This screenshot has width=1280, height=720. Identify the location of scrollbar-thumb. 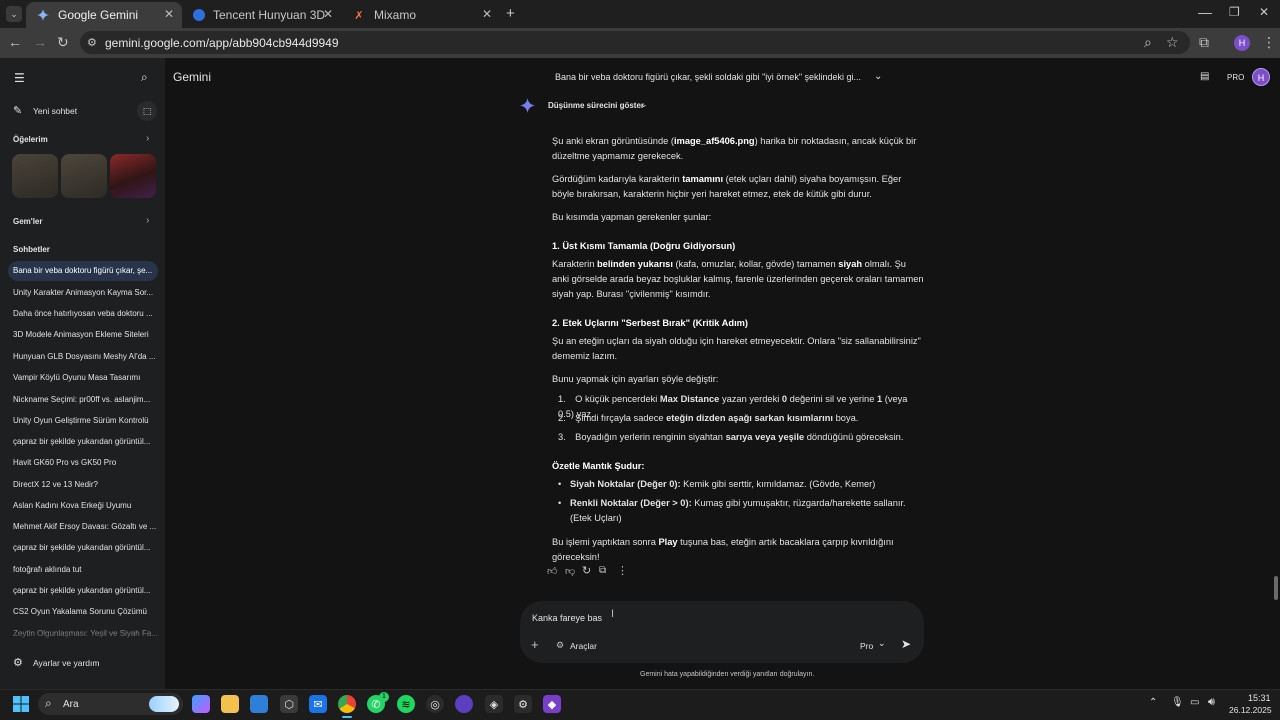
(1276, 588).